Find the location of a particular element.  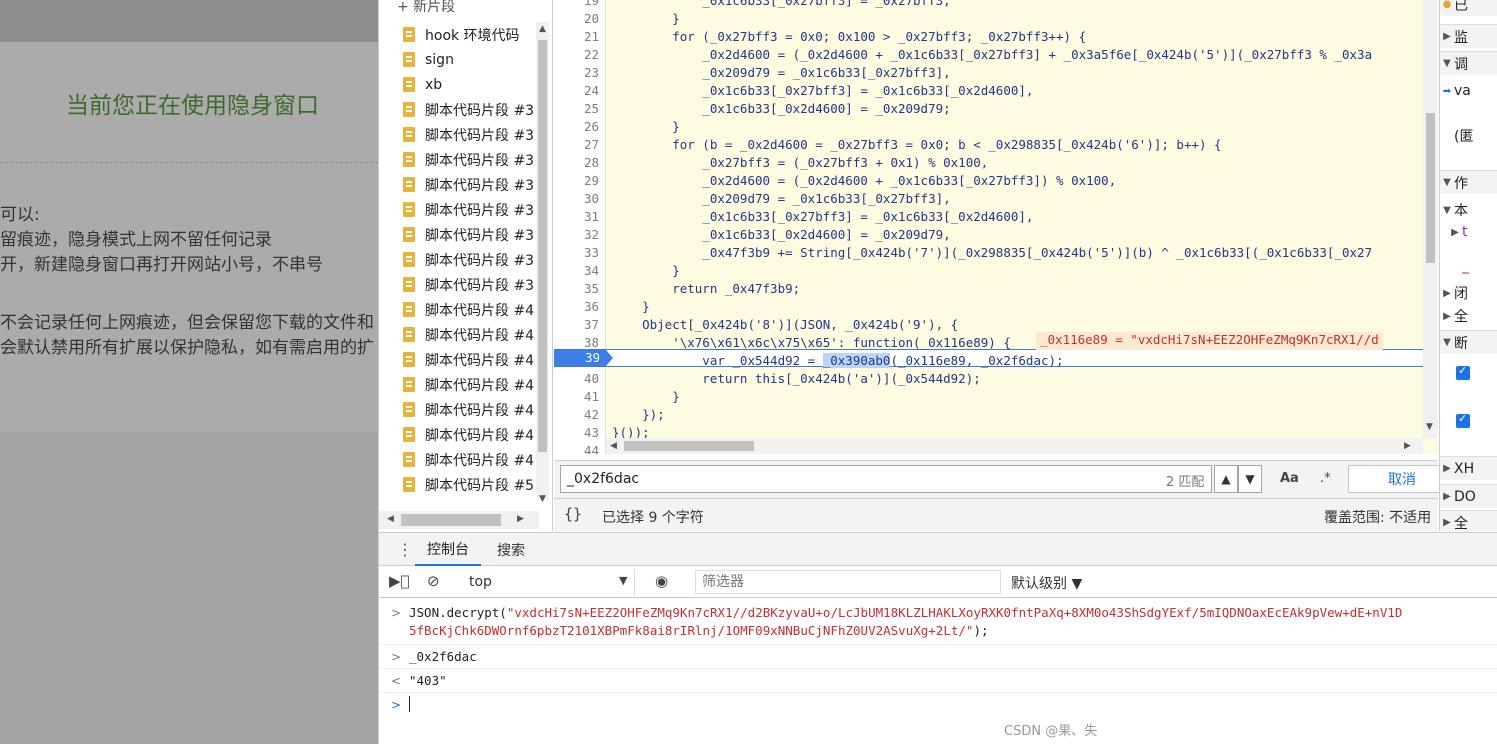

tab-search: 搜索 is located at coordinates (511, 549).